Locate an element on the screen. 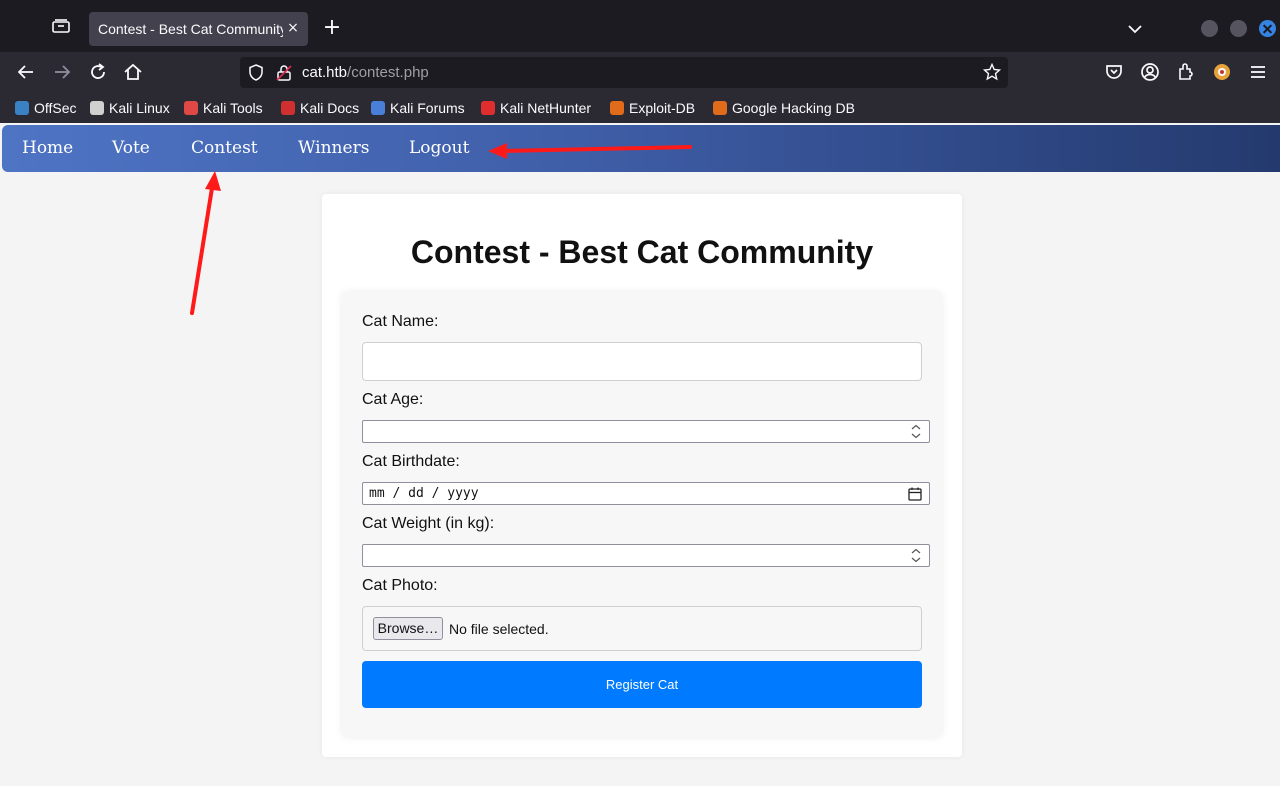  cat-birthdate-label: Cat Birthdate: is located at coordinates (411, 461).